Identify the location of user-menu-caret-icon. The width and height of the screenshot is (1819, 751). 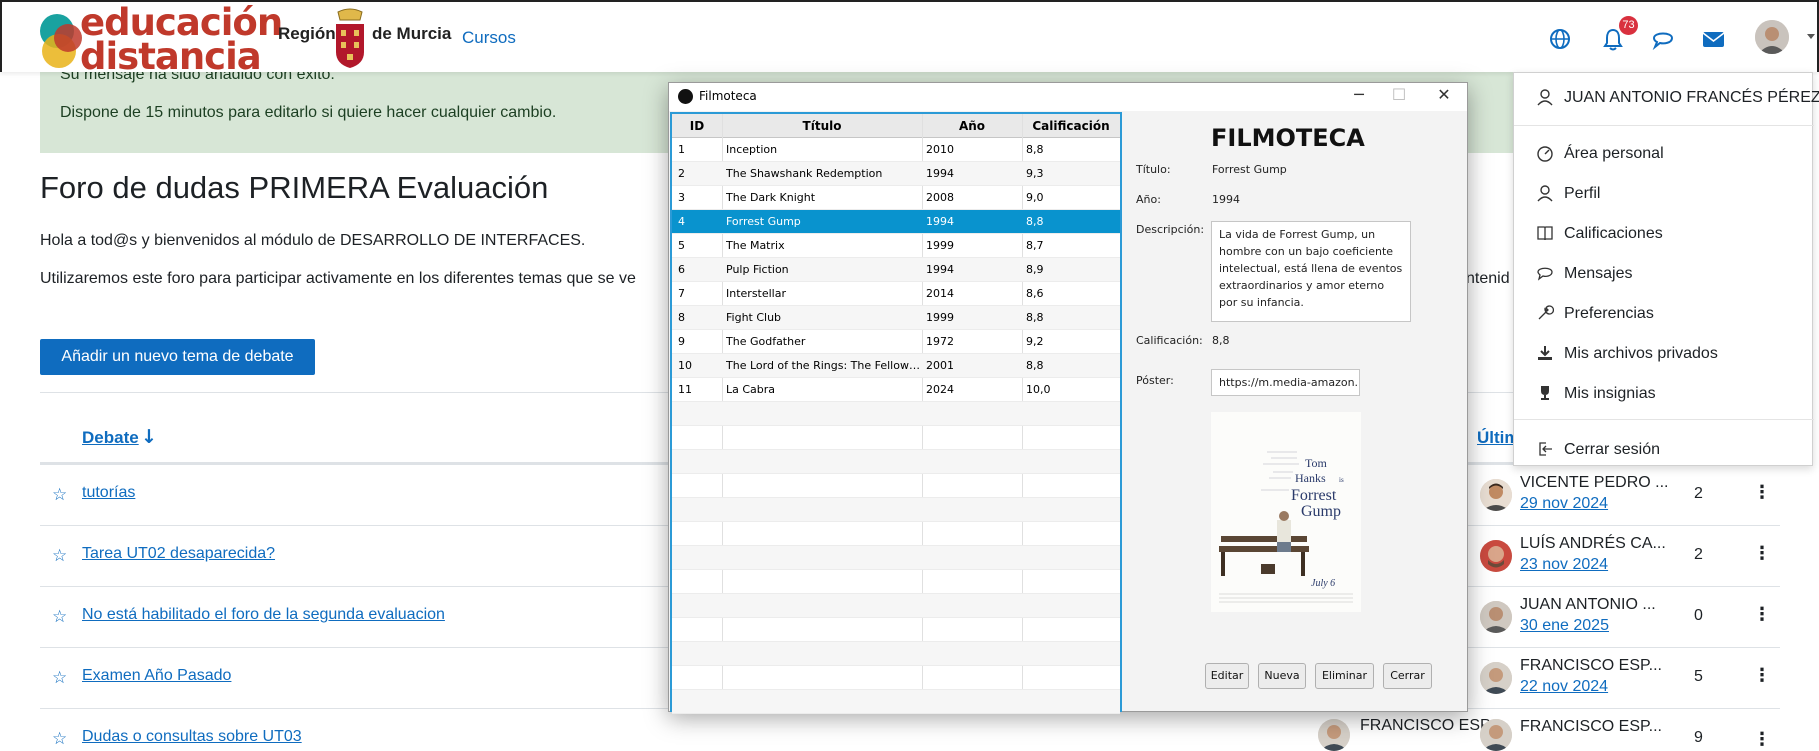
(1811, 36).